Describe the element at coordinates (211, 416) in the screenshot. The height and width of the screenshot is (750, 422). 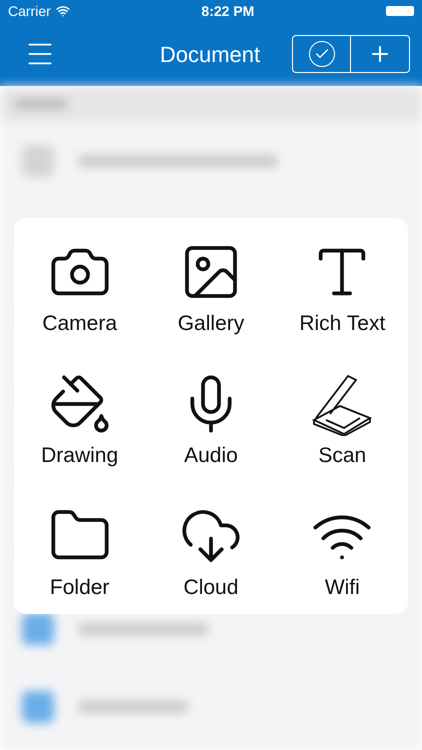
I see `menu-option: Audio` at that location.